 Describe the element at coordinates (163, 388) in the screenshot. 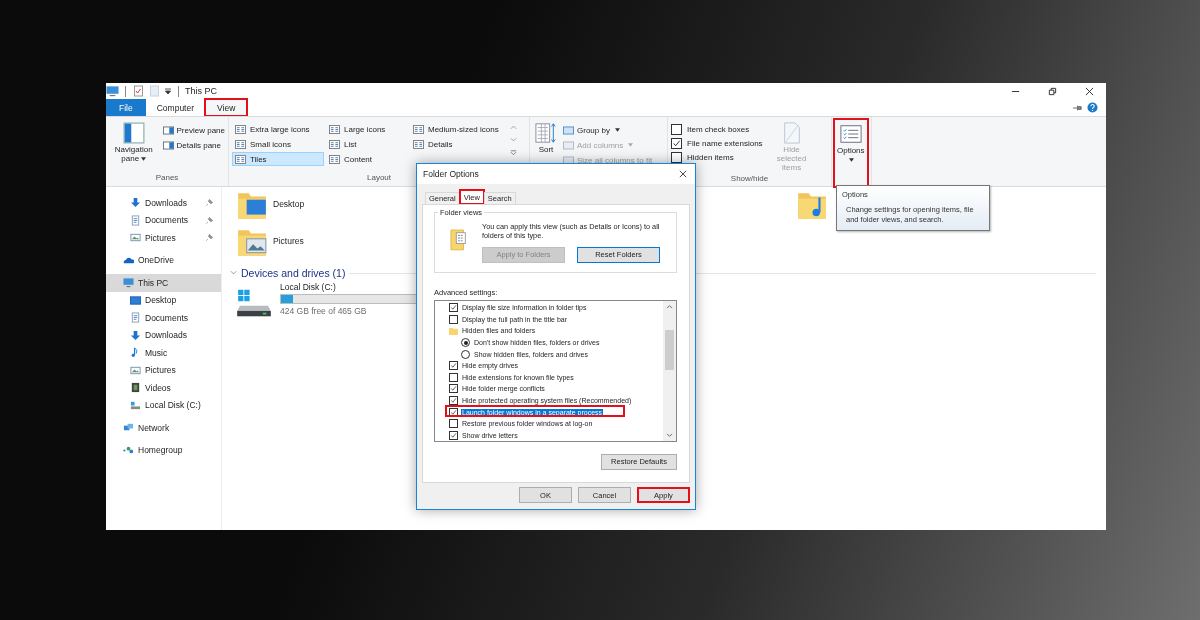

I see `nav-item: Videos` at that location.